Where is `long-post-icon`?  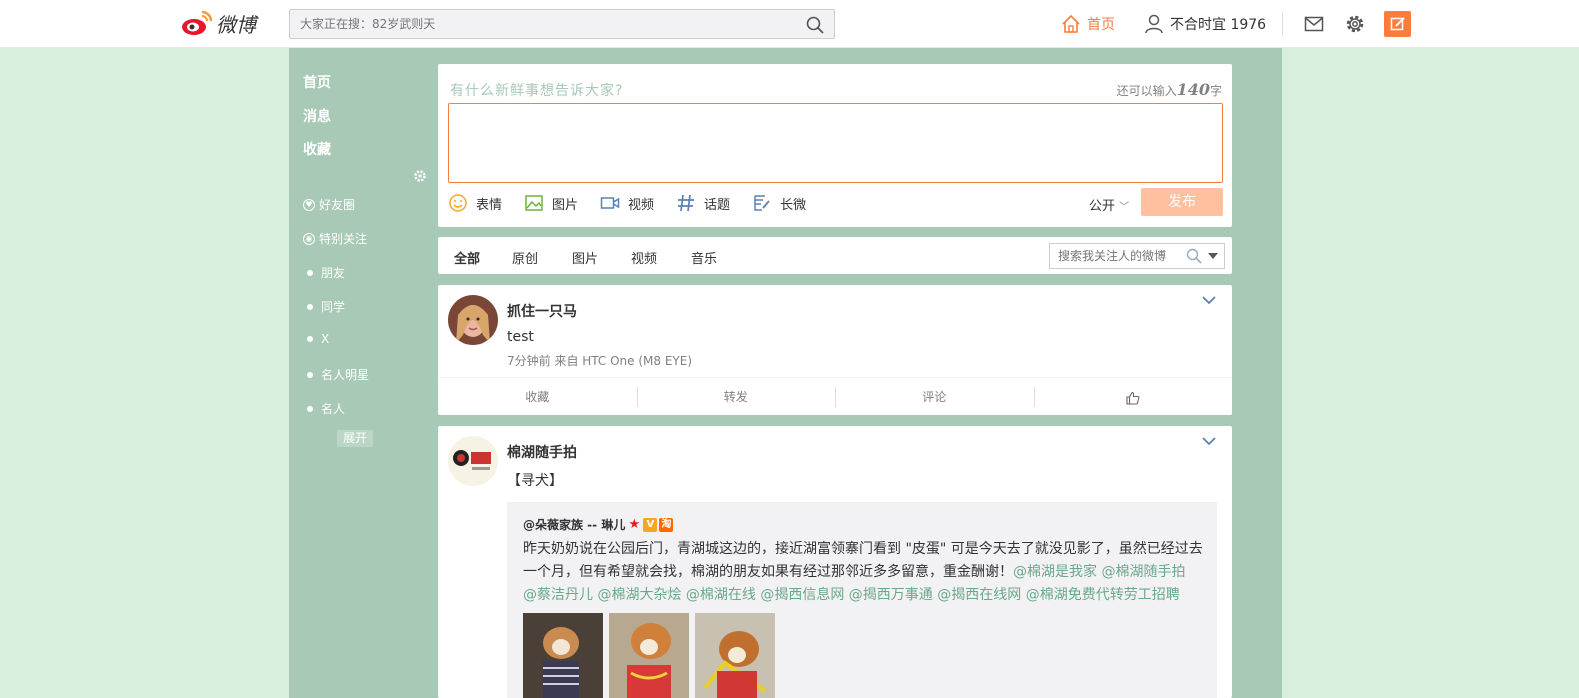 long-post-icon is located at coordinates (762, 203).